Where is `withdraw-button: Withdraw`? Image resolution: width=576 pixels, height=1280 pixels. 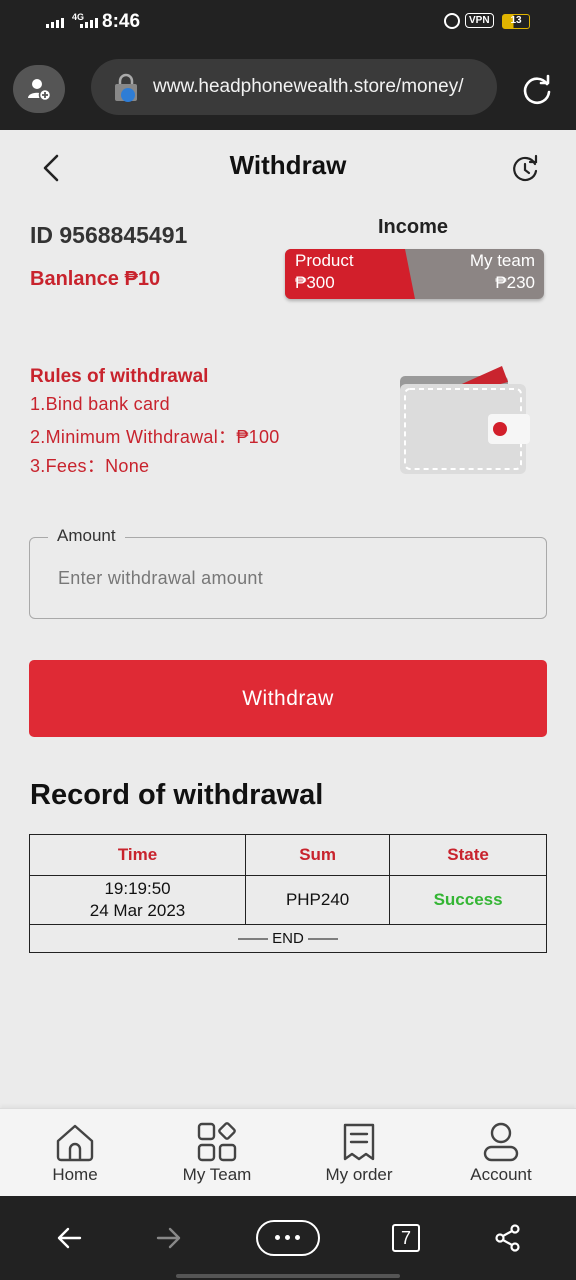
withdraw-button: Withdraw is located at coordinates (288, 698).